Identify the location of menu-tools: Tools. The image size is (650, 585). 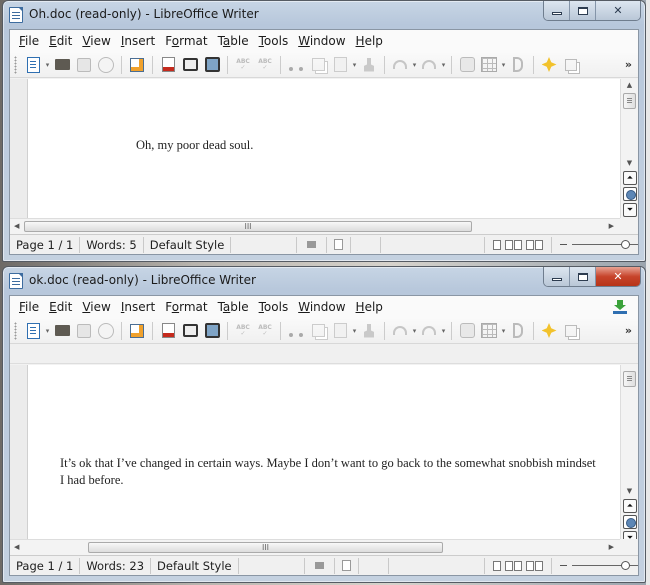
(274, 41).